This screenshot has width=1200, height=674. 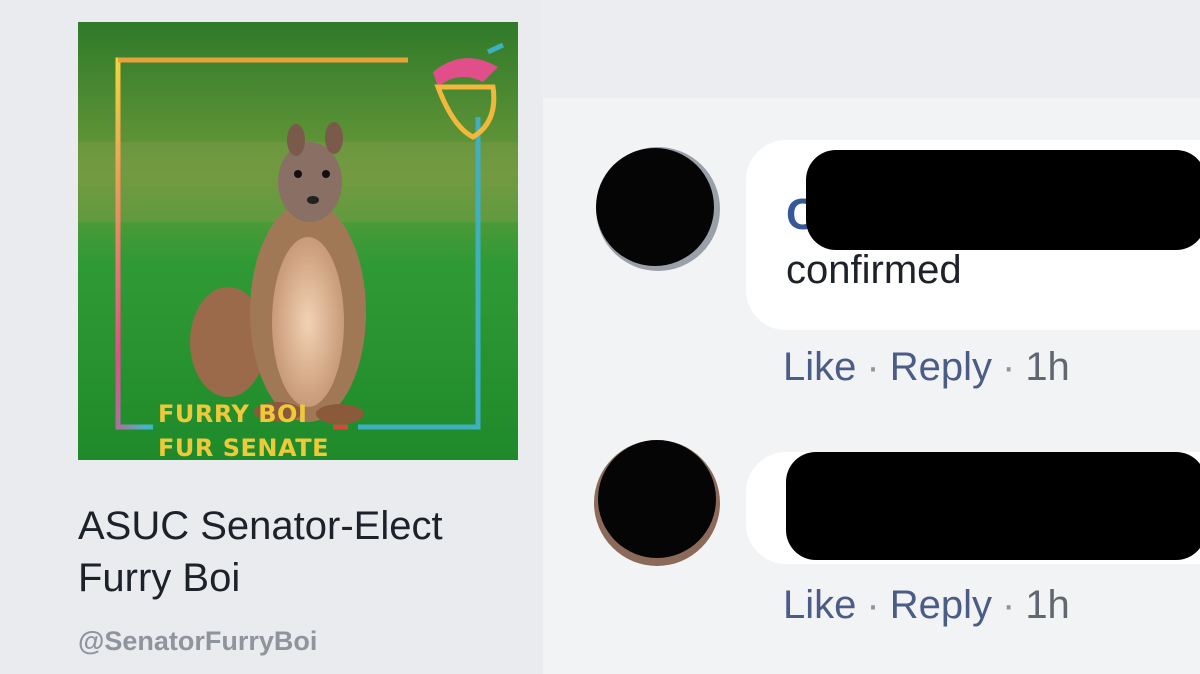 What do you see at coordinates (288, 552) in the screenshot?
I see `page-name: ASUC Senator-Elect Furry Boi` at bounding box center [288, 552].